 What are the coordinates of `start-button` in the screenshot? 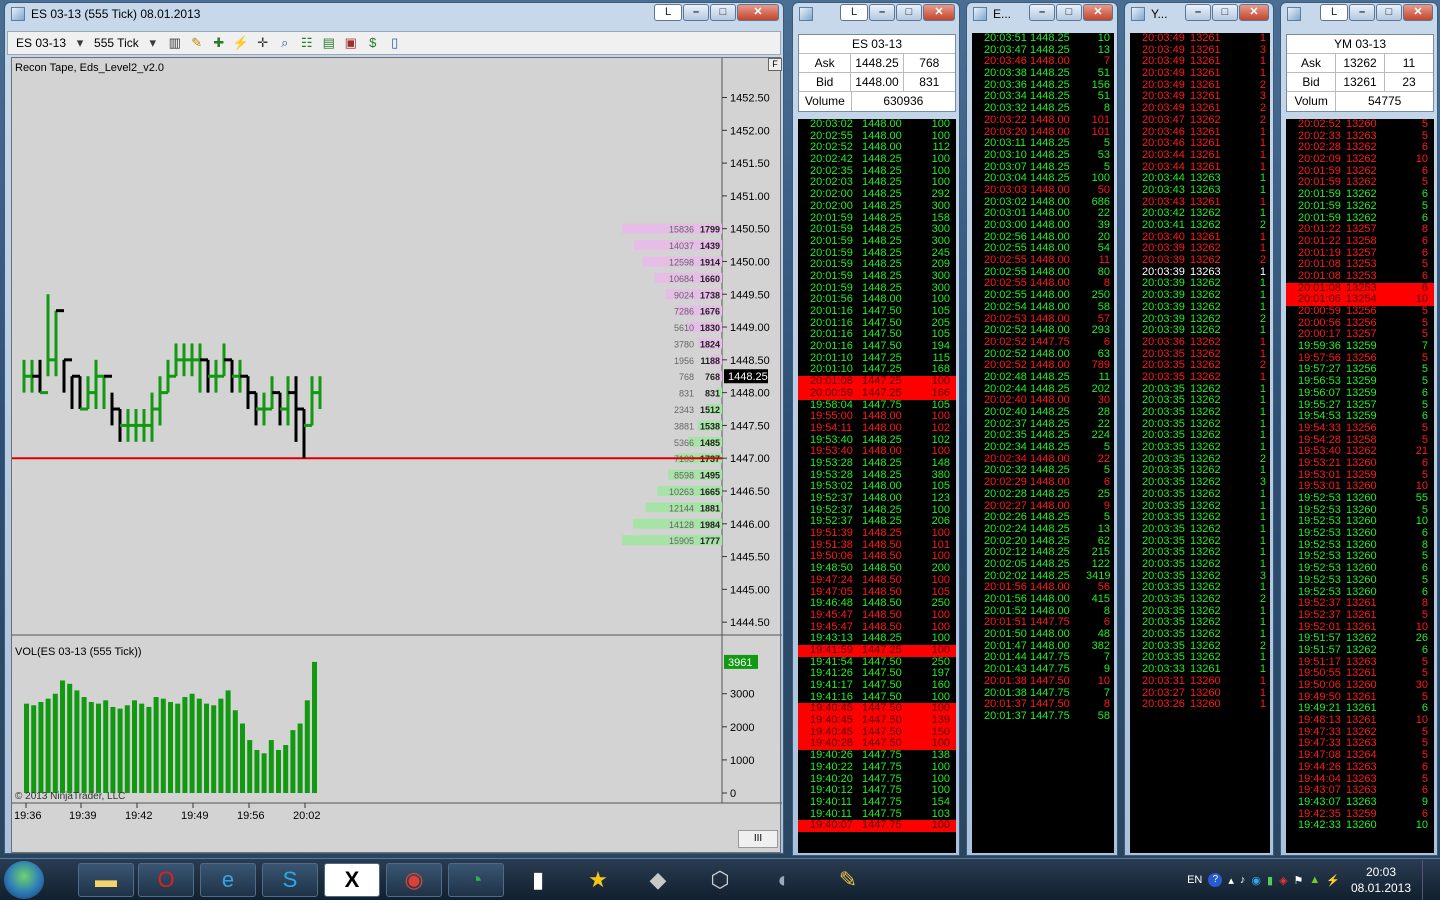 It's located at (24, 880).